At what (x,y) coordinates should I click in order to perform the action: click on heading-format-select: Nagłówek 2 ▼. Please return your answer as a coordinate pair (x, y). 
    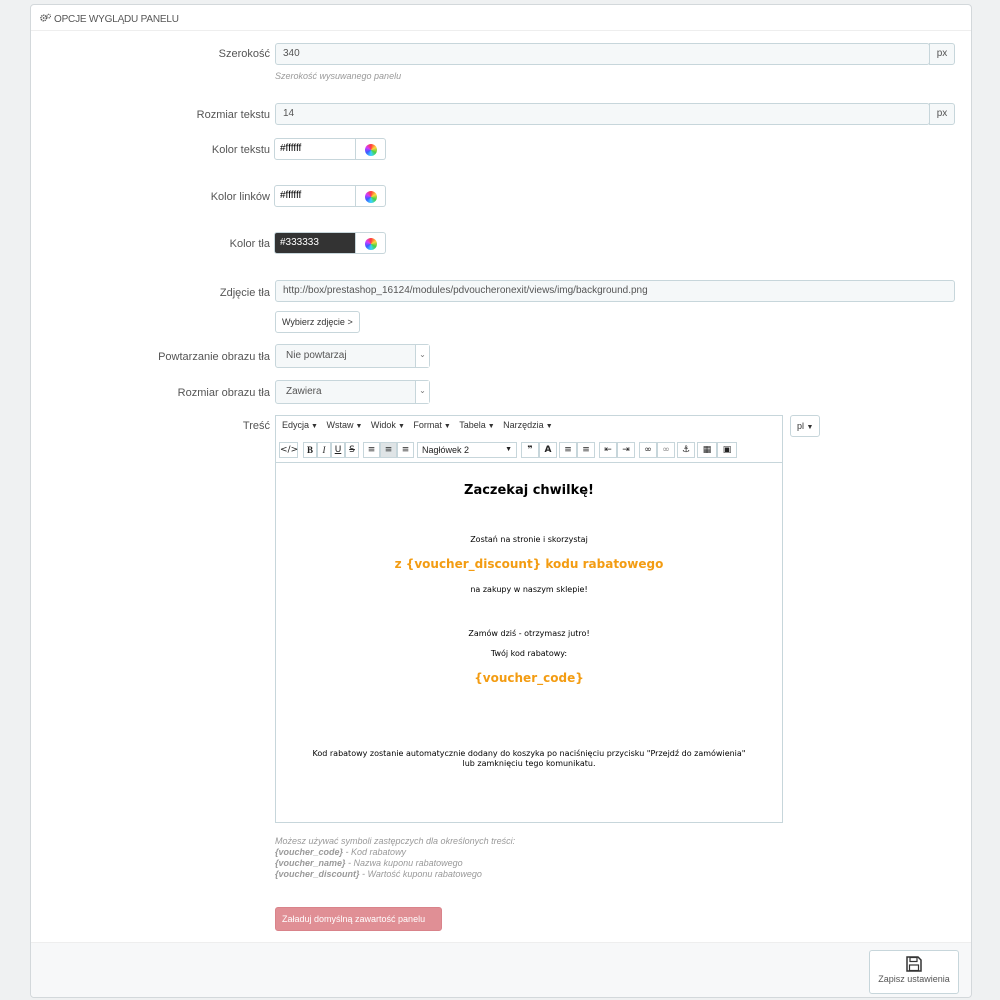
    Looking at the image, I should click on (467, 450).